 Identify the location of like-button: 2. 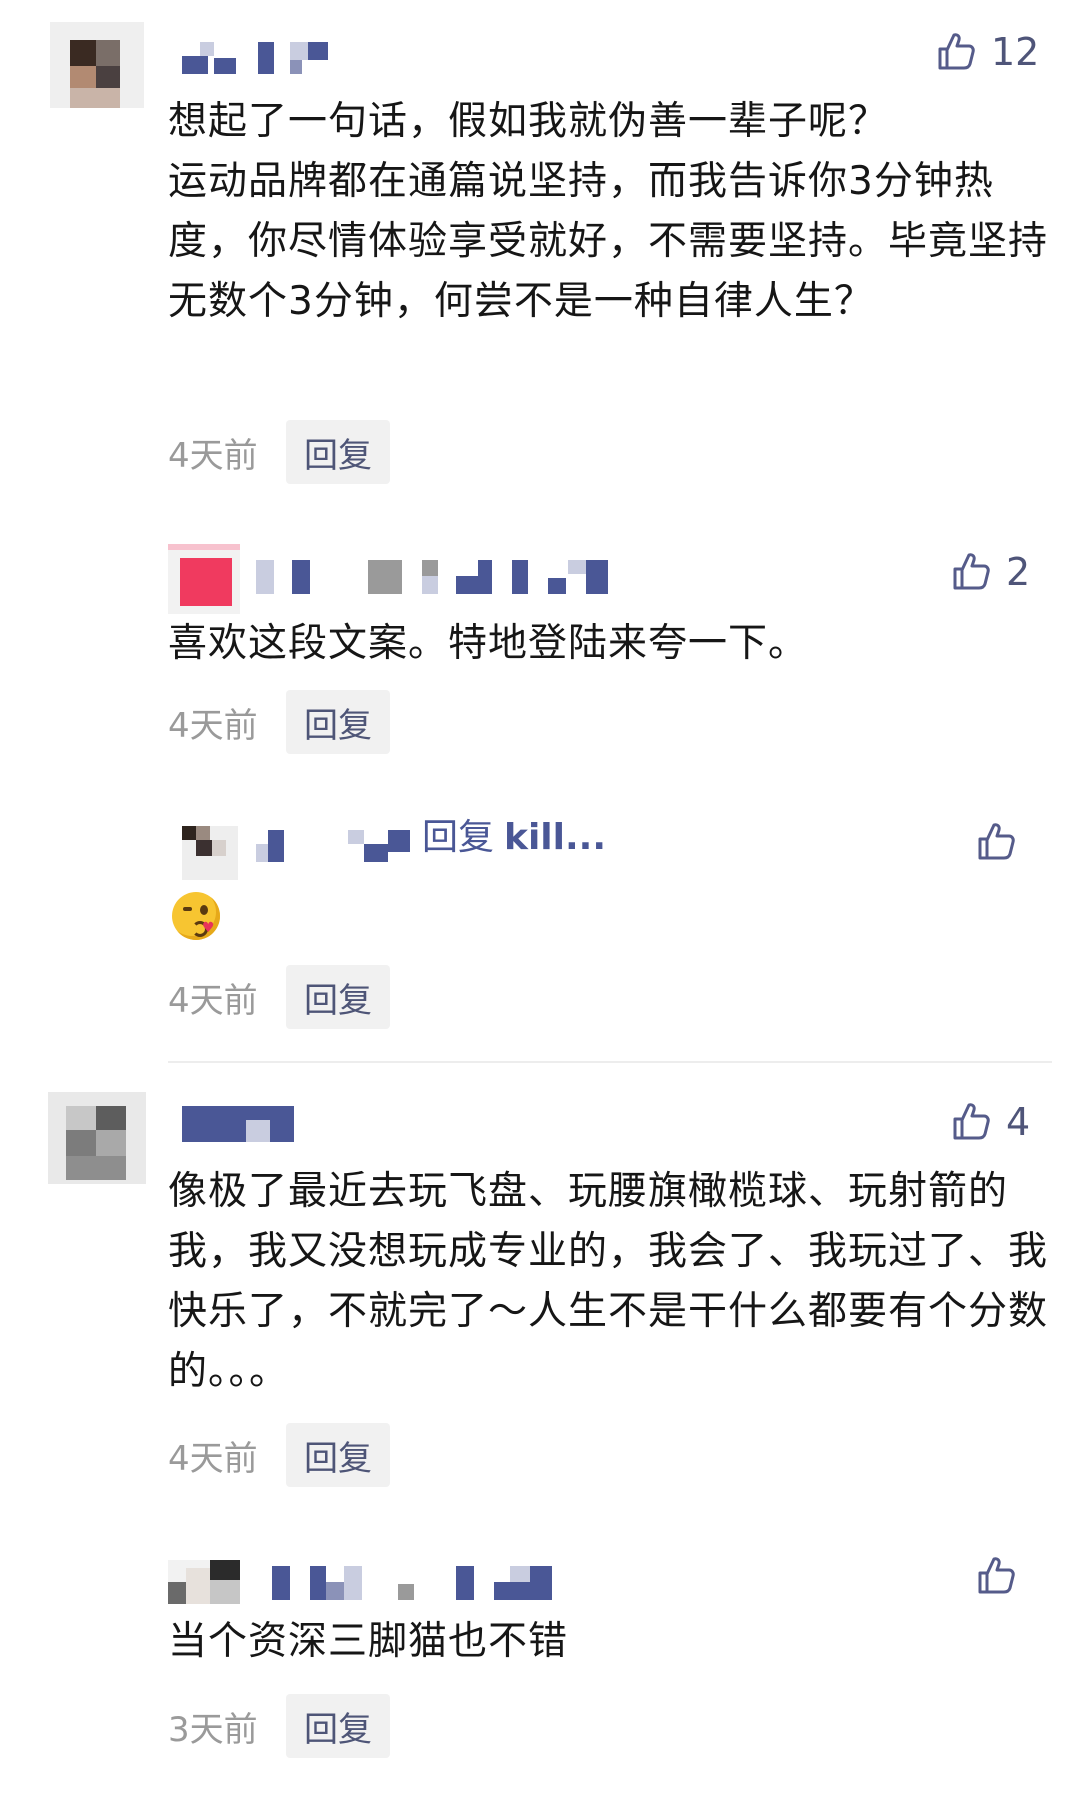
(990, 572).